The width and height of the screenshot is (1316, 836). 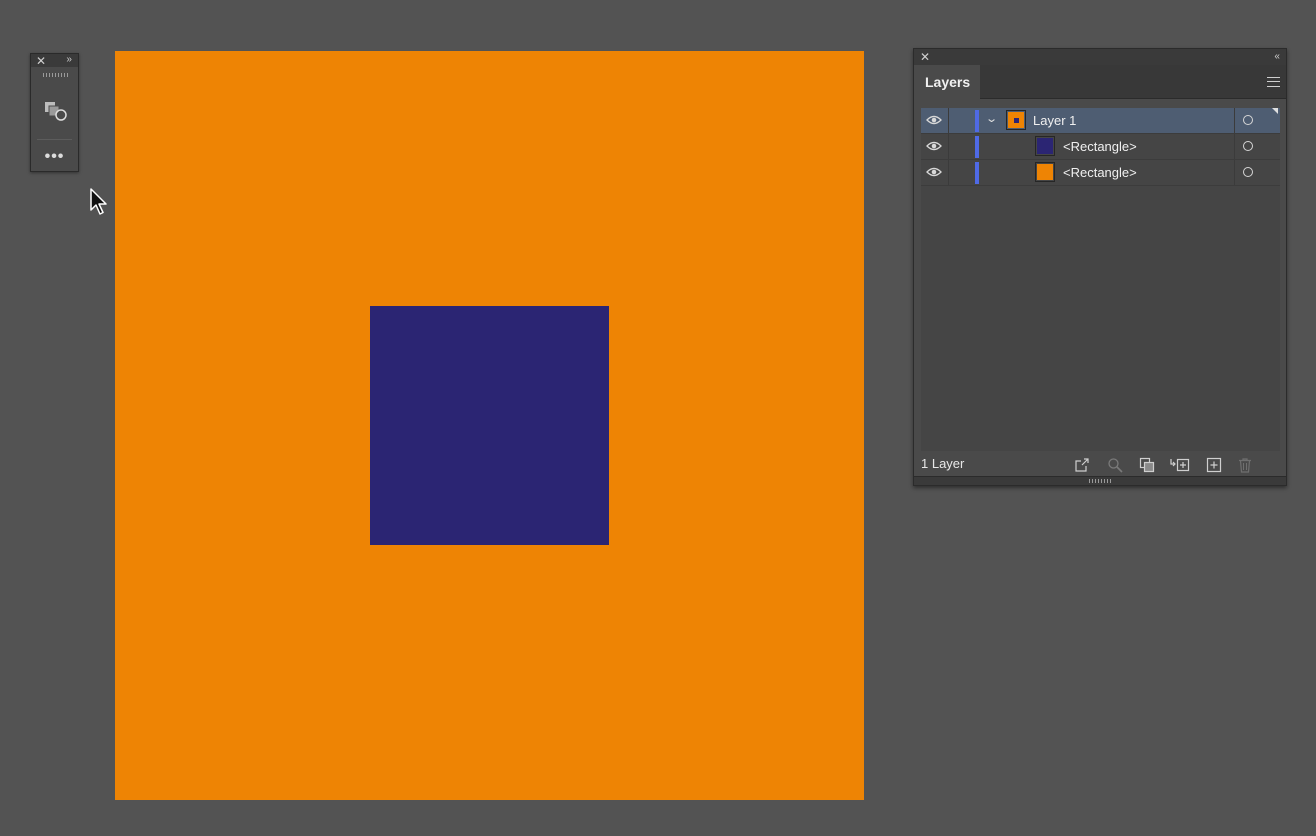 I want to click on locate-object-icon, so click(x=1115, y=465).